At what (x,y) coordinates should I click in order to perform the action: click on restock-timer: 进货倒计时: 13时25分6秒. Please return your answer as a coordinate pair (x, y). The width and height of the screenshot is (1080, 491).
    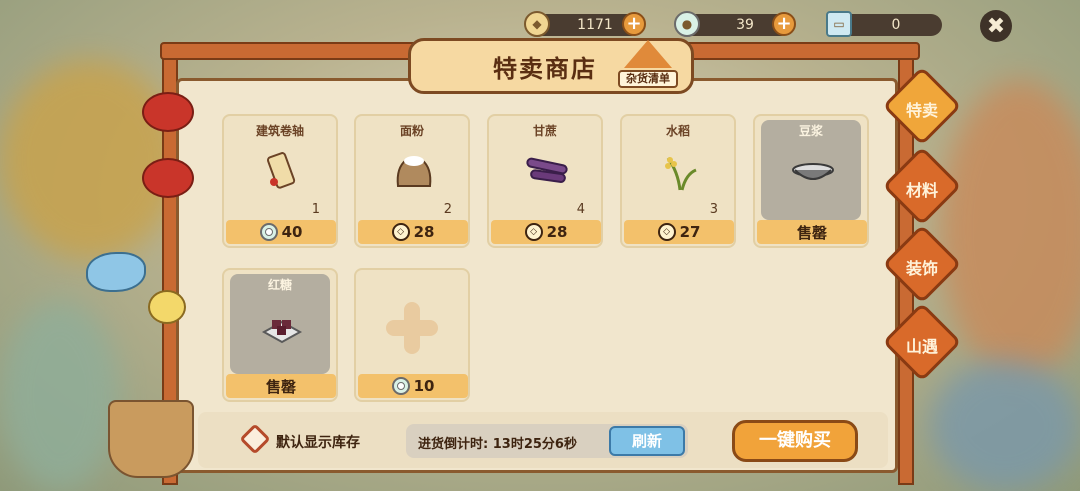
    Looking at the image, I should click on (497, 444).